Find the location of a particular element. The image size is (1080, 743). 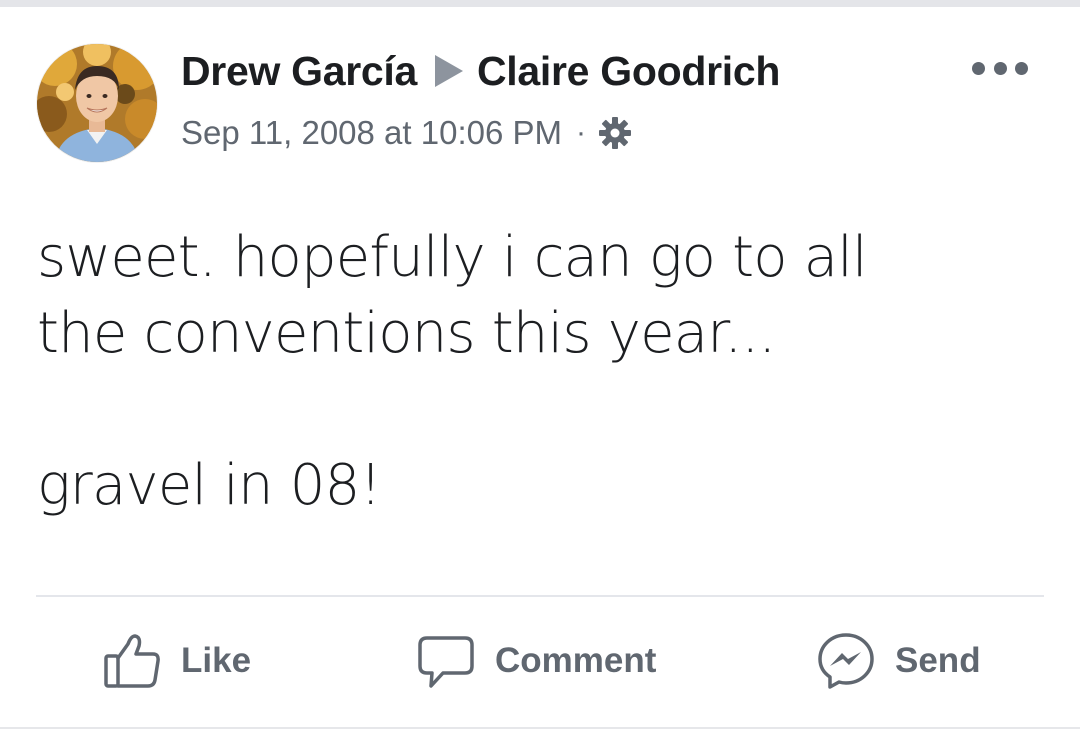

comment-button: Comment is located at coordinates (535, 661).